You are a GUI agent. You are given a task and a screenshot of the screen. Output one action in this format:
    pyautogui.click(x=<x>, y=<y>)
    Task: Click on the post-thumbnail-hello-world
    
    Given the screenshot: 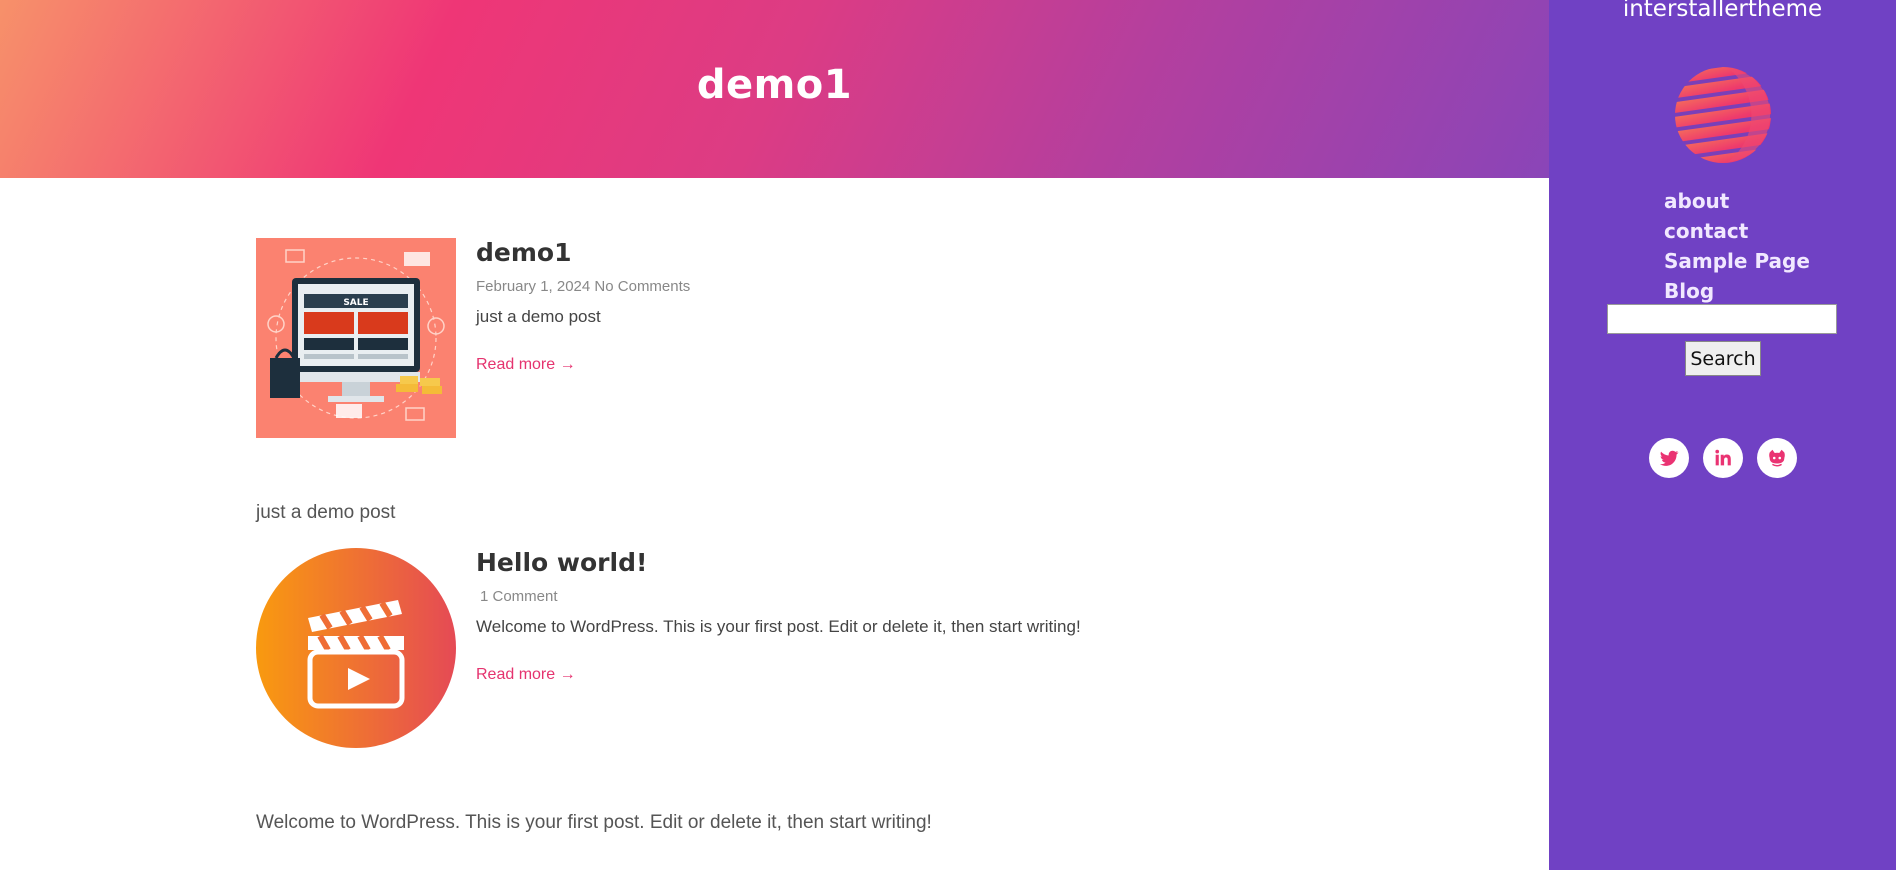 What is the action you would take?
    pyautogui.click(x=356, y=648)
    